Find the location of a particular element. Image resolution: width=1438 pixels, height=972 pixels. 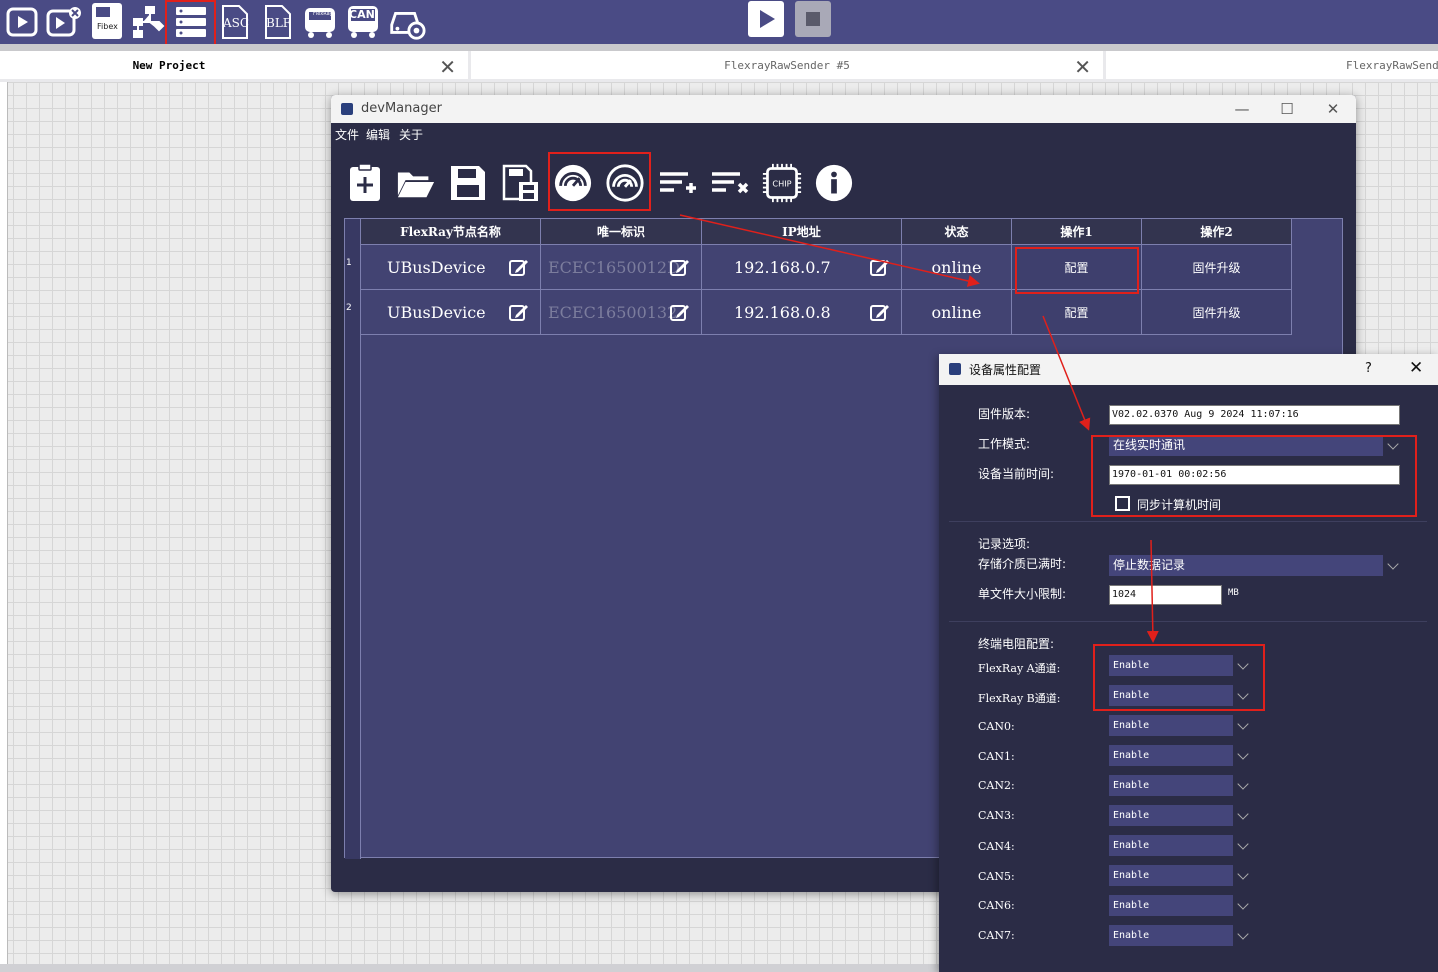

device-time-label: 设备当前时间: is located at coordinates (1016, 474).